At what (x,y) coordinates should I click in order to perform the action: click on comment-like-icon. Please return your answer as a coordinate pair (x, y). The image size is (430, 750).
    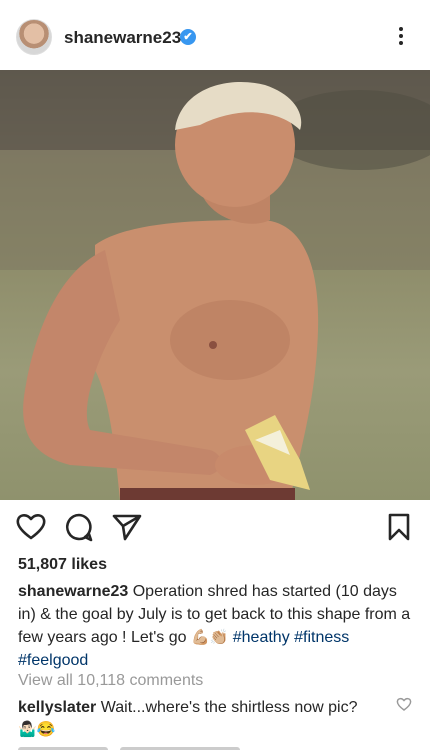
    Looking at the image, I should click on (404, 704).